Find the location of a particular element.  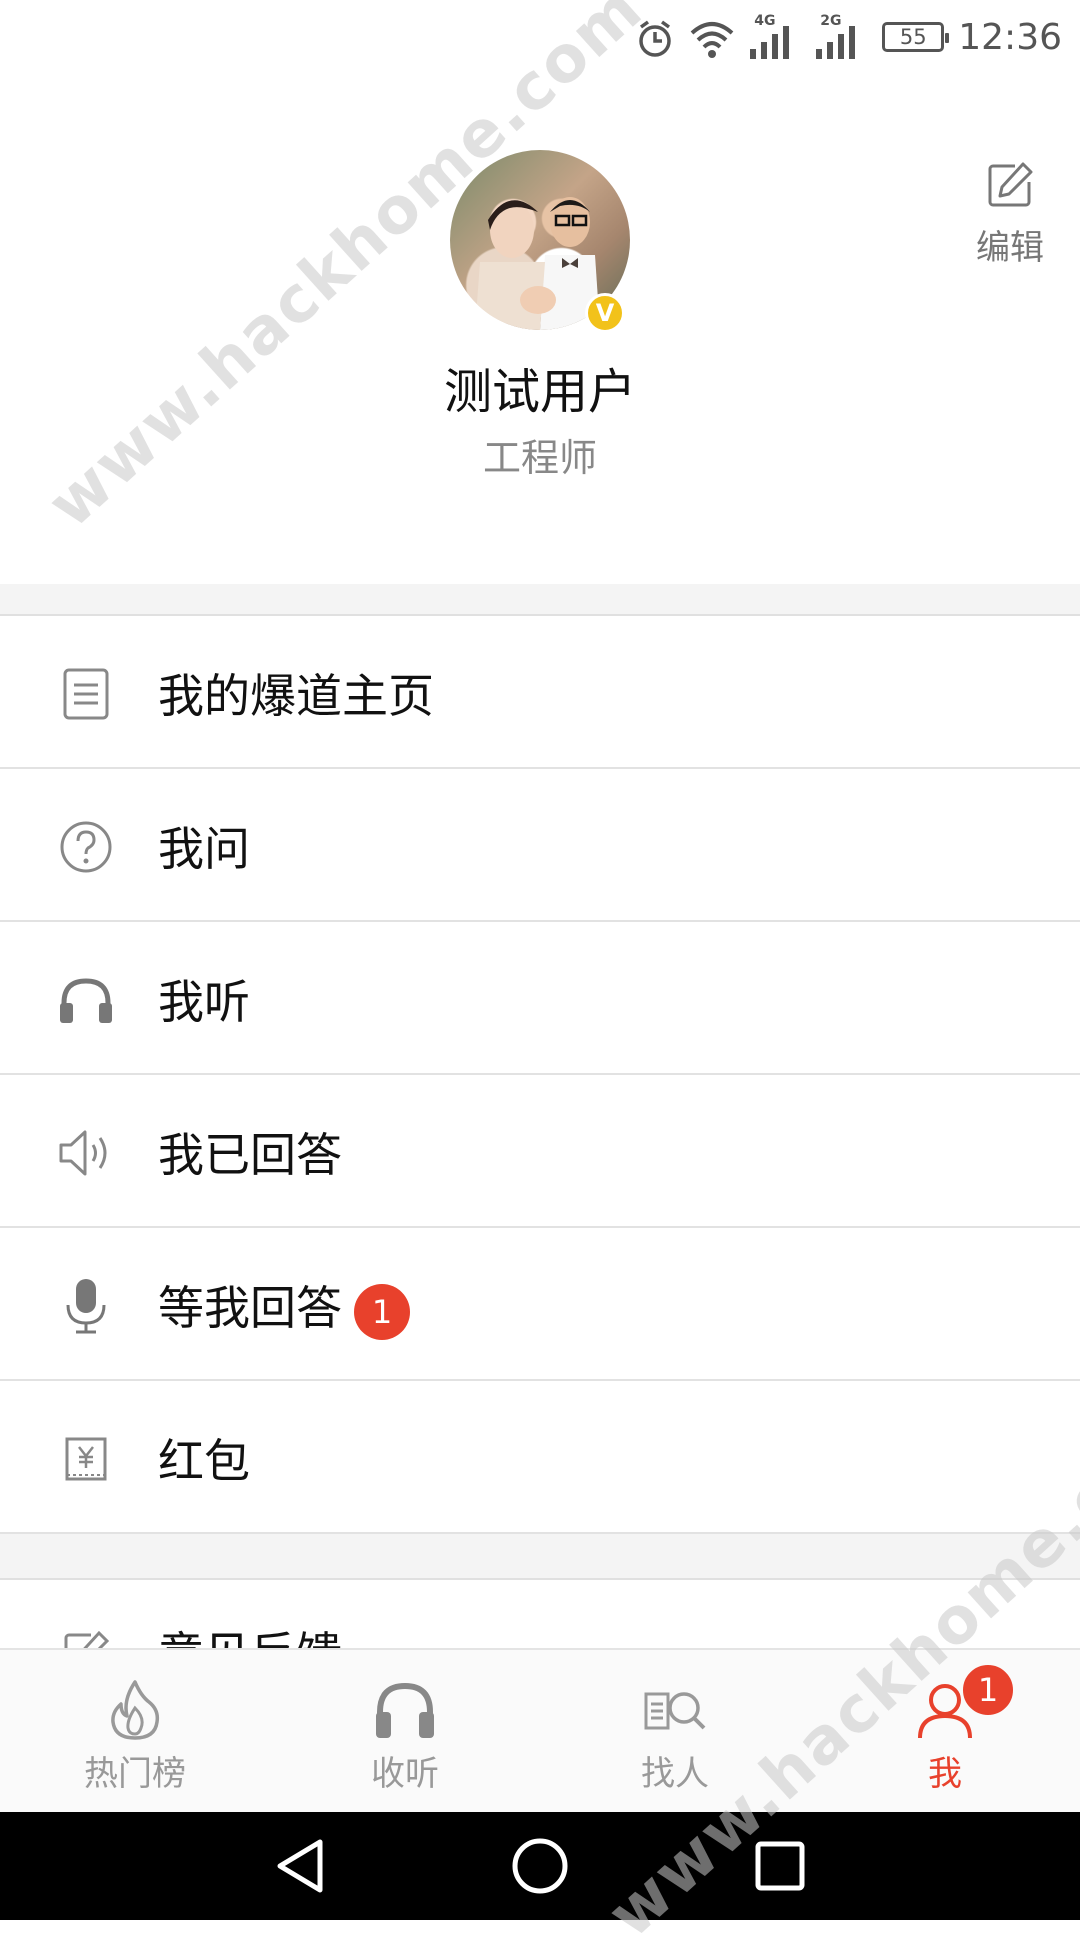

edit-icon is located at coordinates (86, 1636).